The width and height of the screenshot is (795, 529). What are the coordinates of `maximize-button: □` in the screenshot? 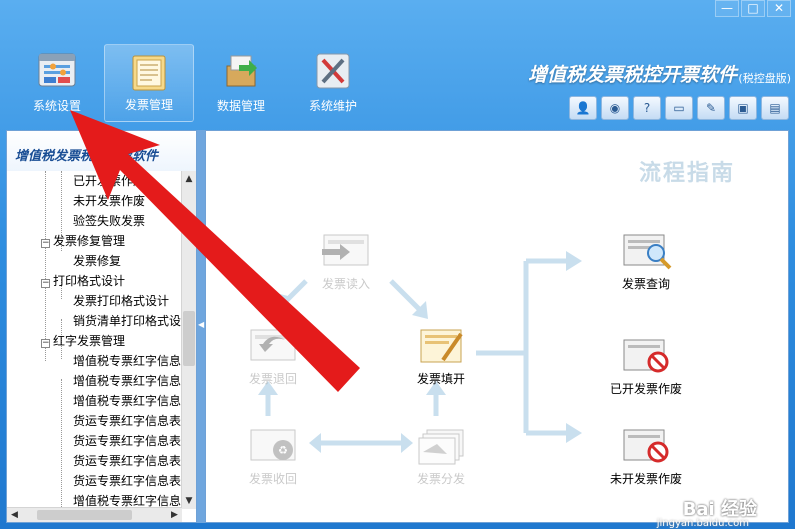 It's located at (753, 8).